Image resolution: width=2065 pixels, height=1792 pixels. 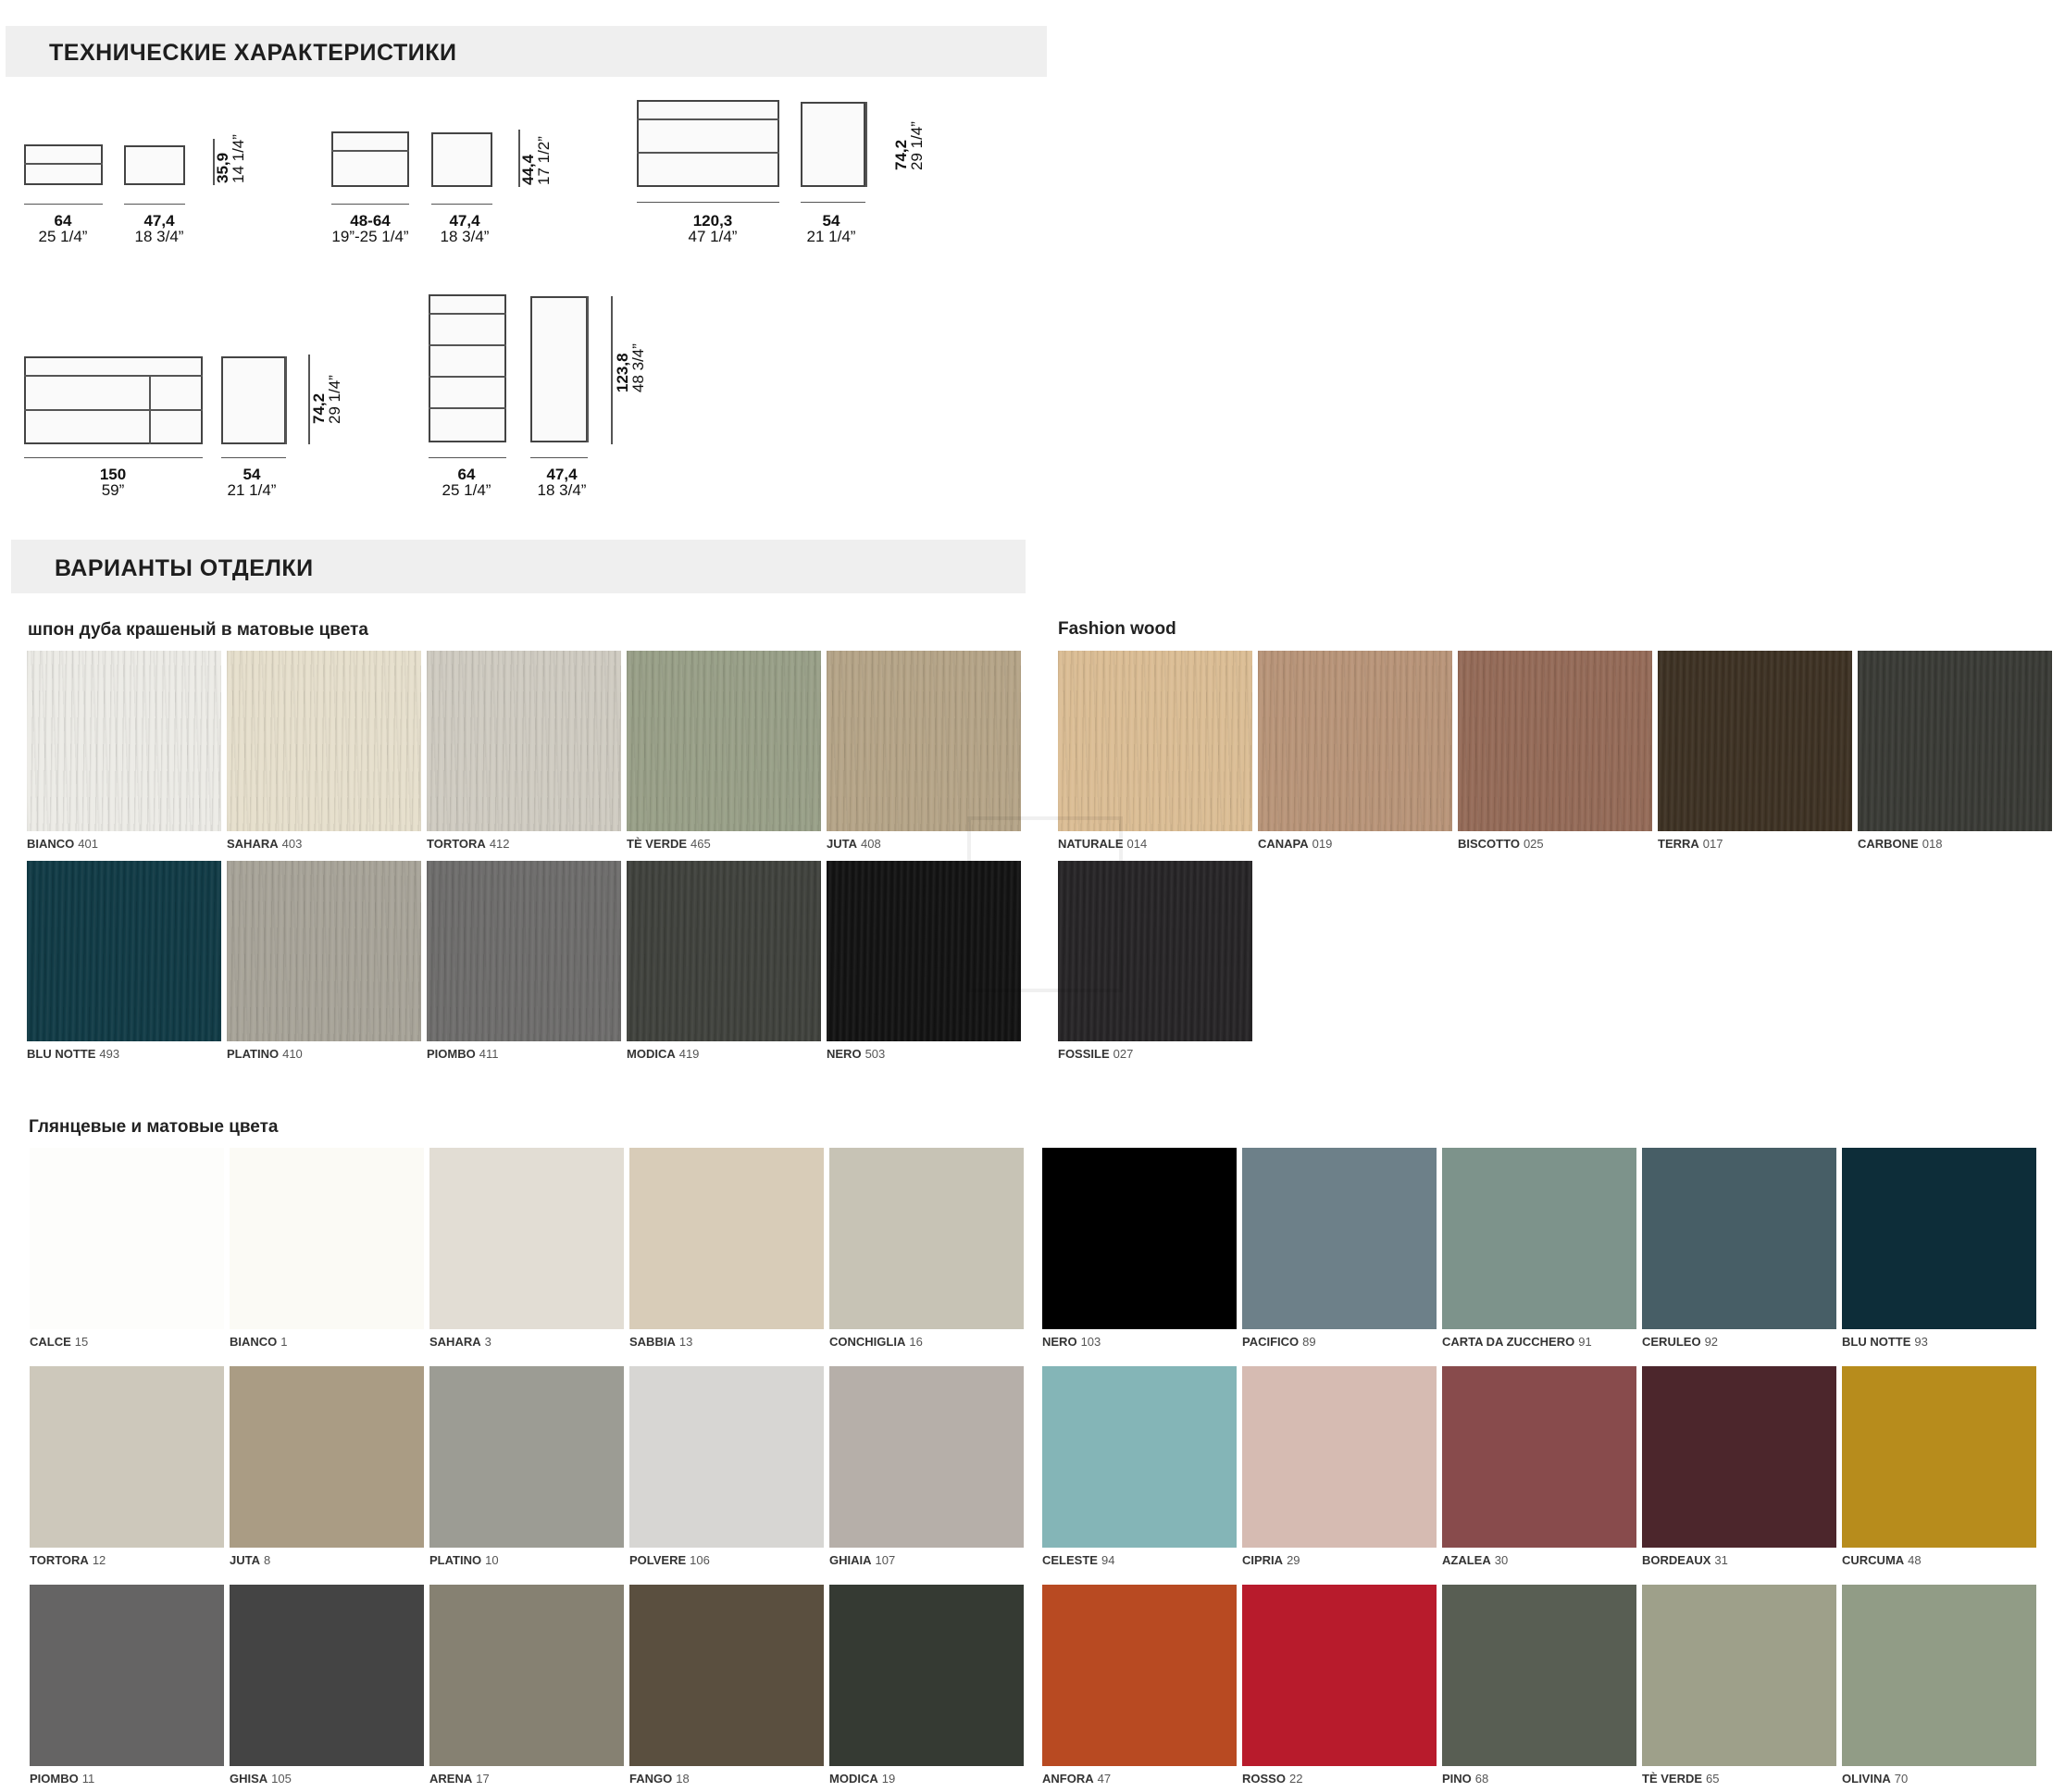 I want to click on swatch-label: FANGO 18, so click(x=659, y=1779).